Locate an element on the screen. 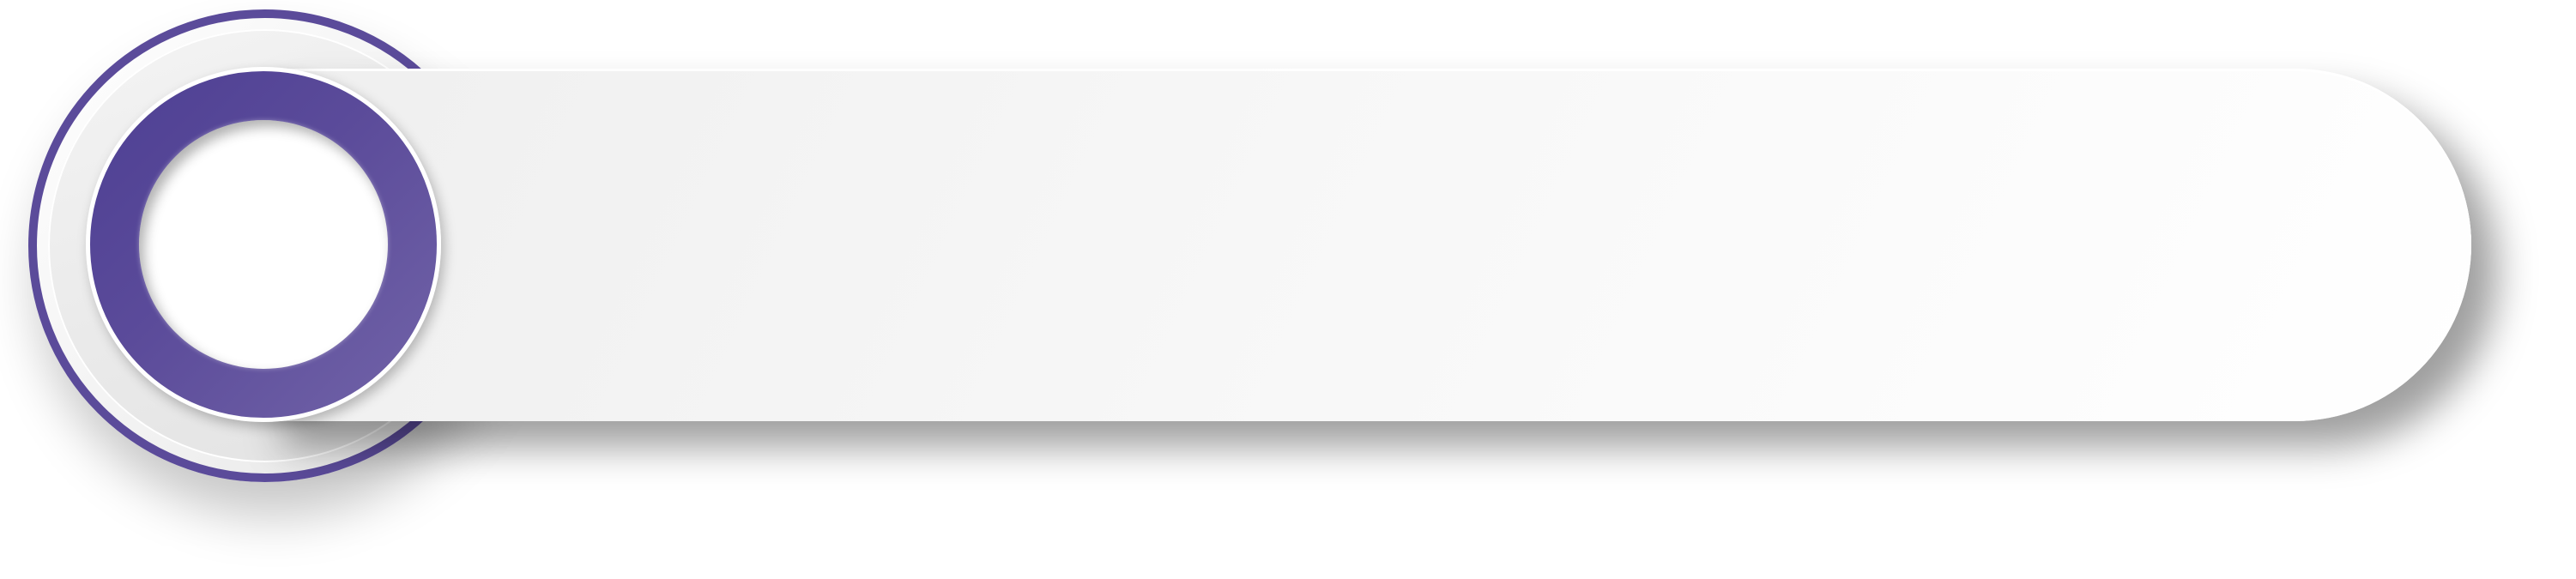  donut-badge-icon is located at coordinates (263, 244).